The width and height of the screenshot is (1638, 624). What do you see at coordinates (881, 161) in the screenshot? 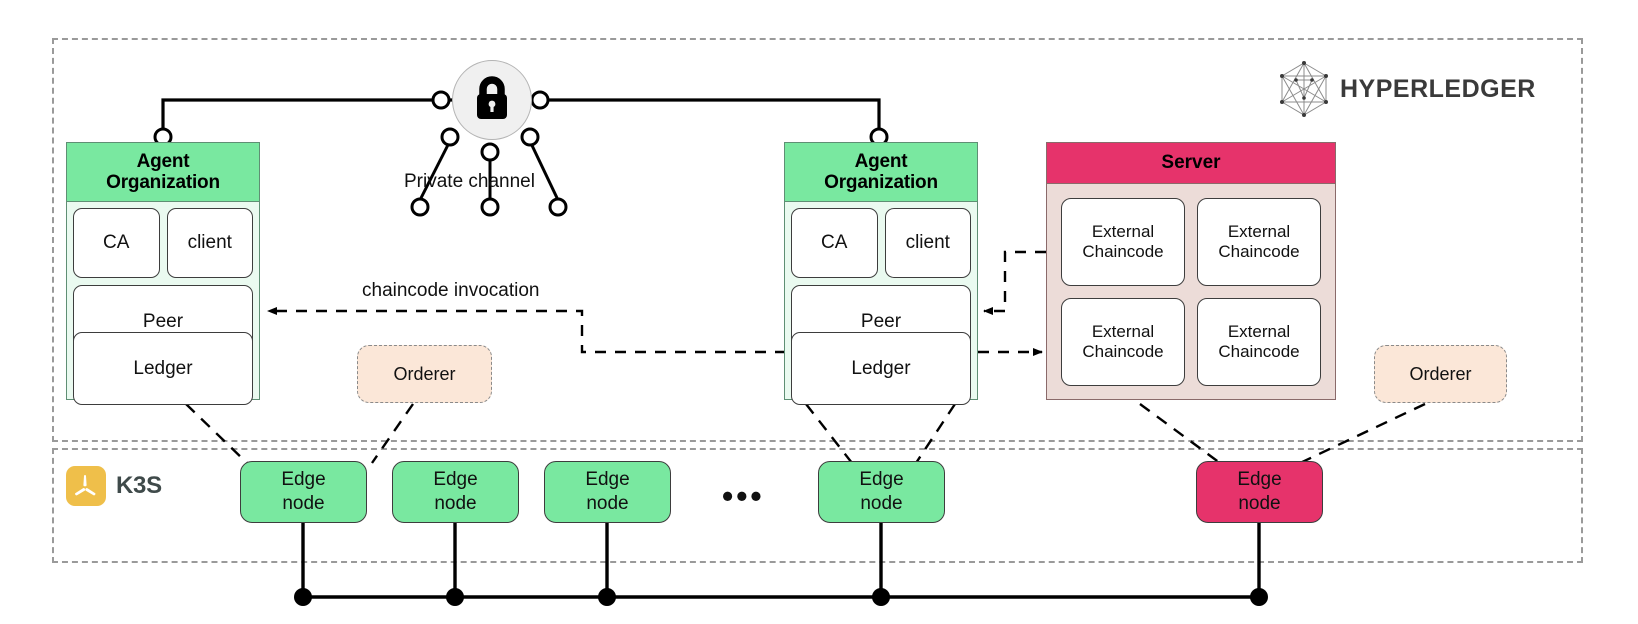
I see `org-right-title-line1: Agent` at bounding box center [881, 161].